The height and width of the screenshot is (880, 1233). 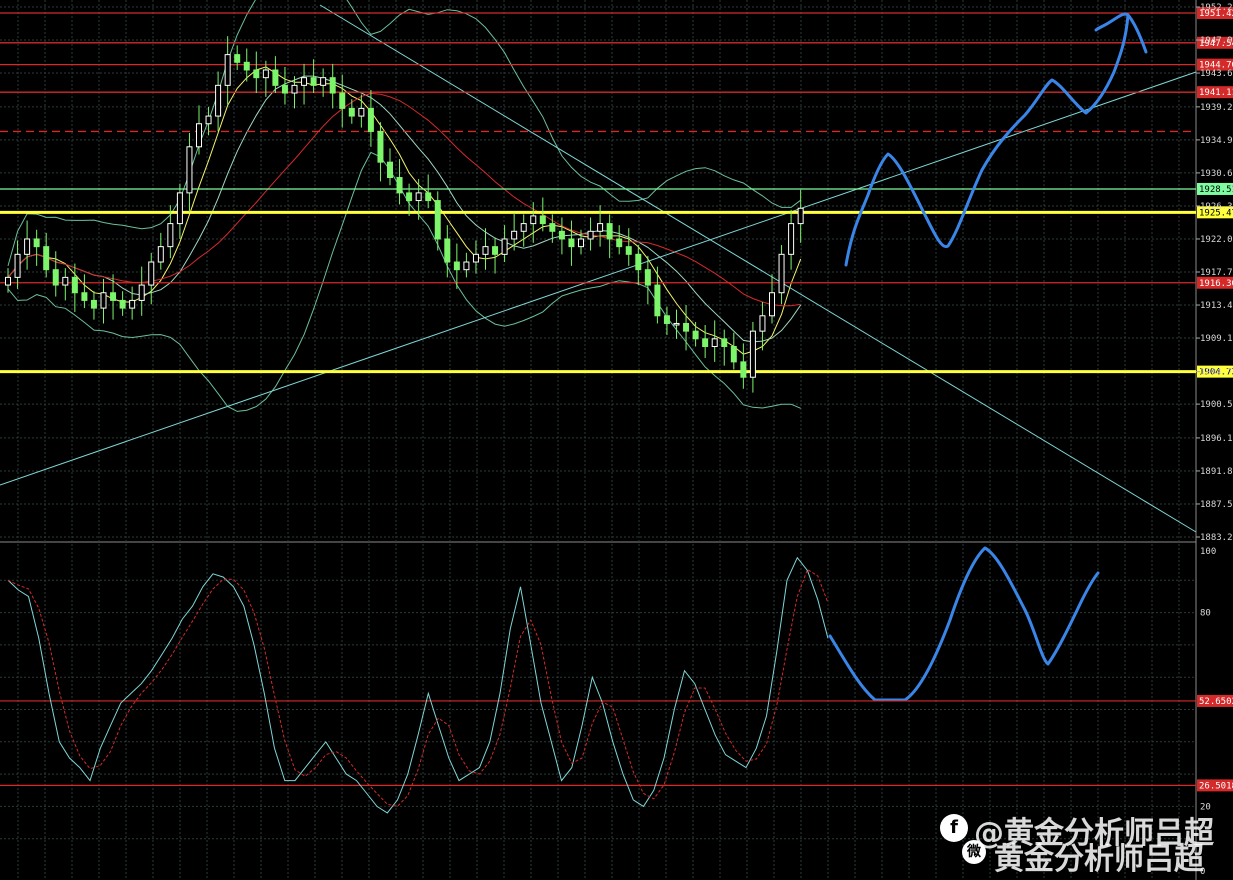 I want to click on osc-axis-label: 100, so click(x=1208, y=552).